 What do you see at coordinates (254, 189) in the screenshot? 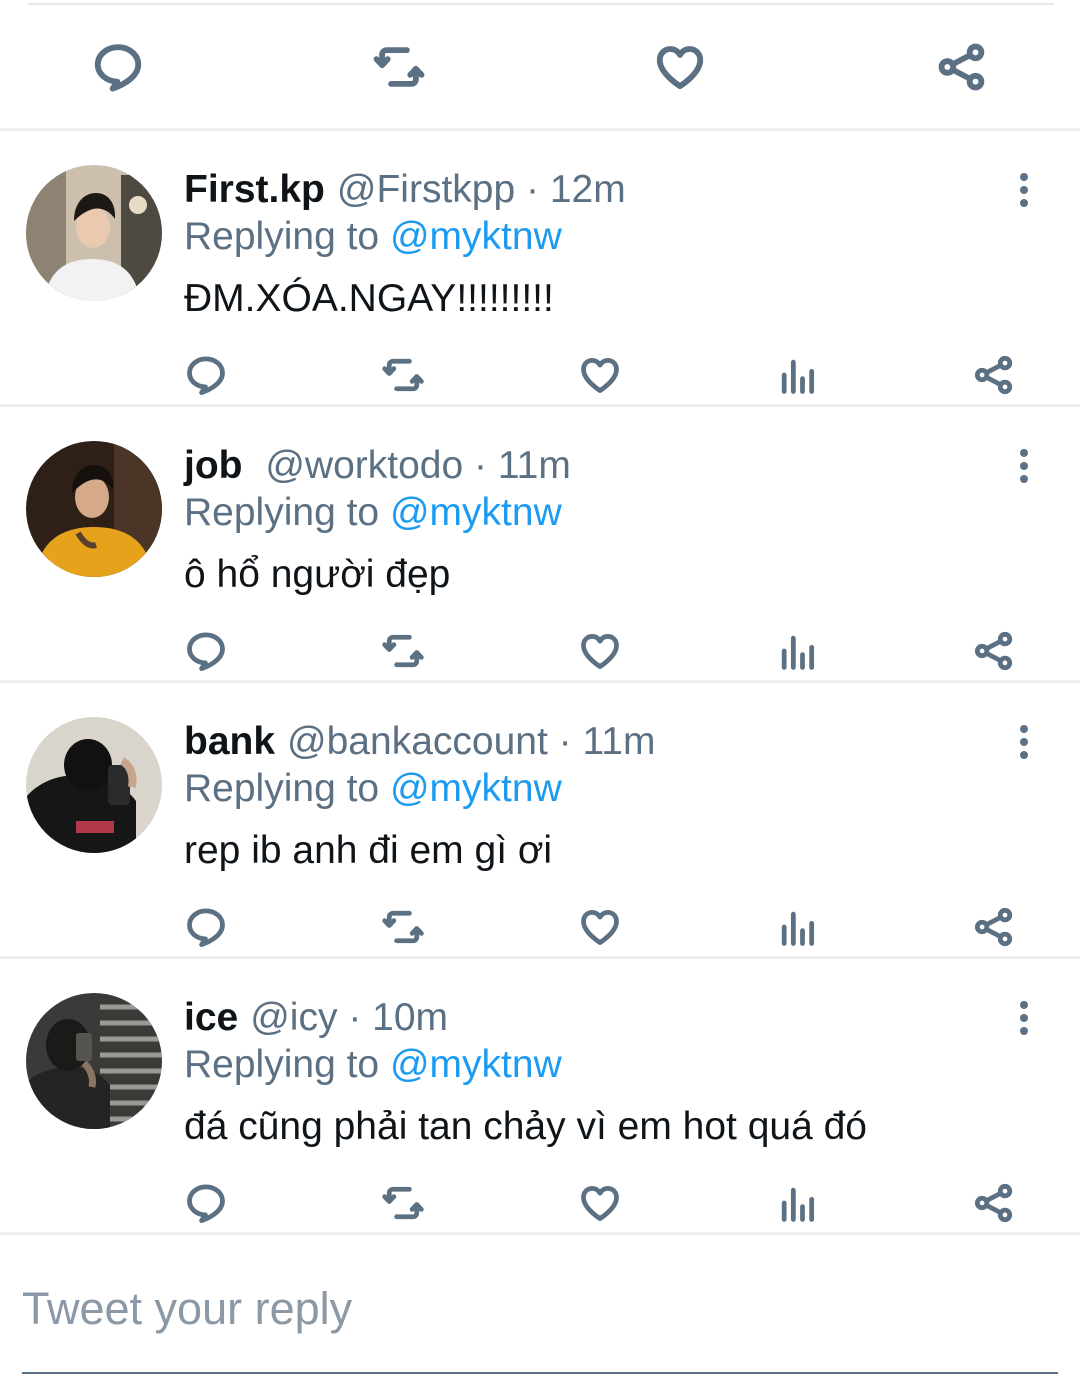
I see `display-name: First.kp` at bounding box center [254, 189].